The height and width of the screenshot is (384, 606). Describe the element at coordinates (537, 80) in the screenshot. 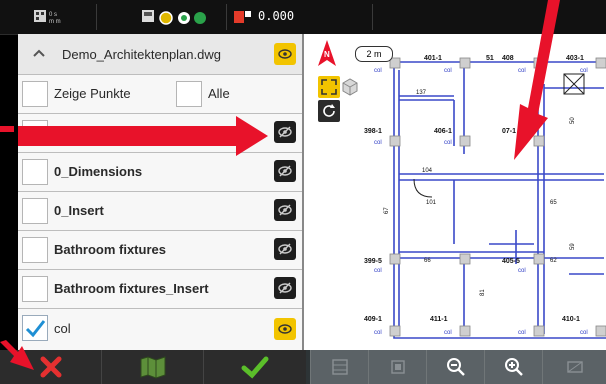

I see `arrow-map` at that location.